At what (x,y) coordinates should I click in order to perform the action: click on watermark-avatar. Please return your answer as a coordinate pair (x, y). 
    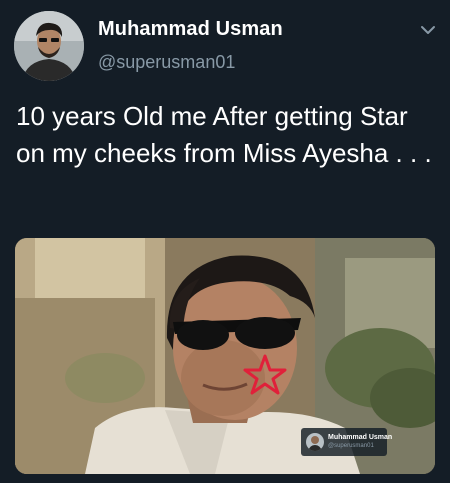
    Looking at the image, I should click on (315, 442).